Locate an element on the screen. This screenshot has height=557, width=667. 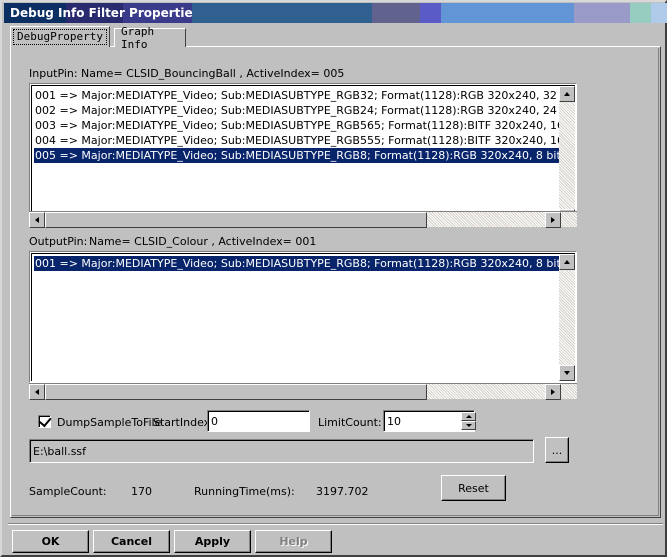
apply-button: Apply is located at coordinates (212, 541).